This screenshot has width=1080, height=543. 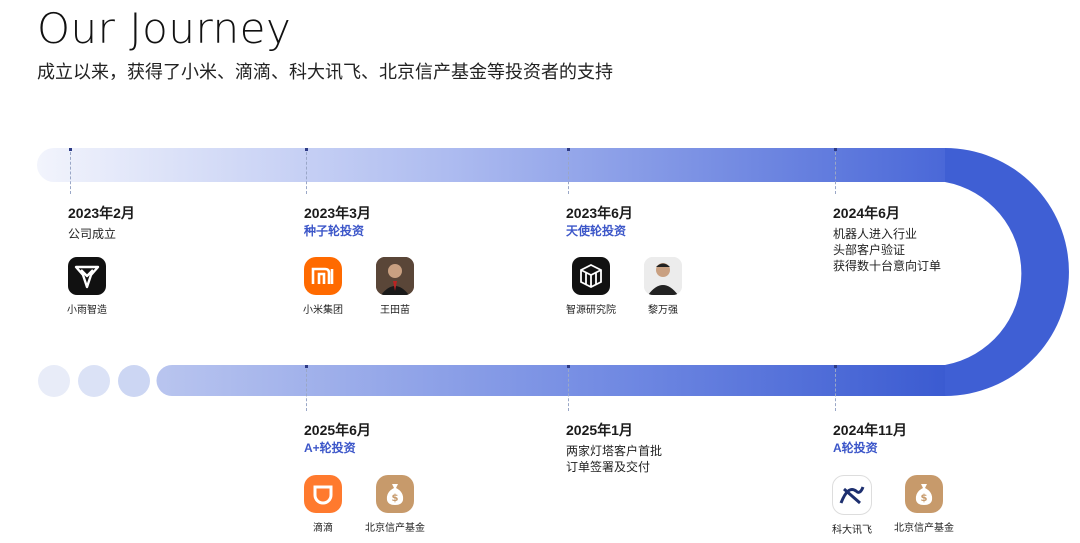 I want to click on milestone-desc-line: 机器人进入行业, so click(x=875, y=234).